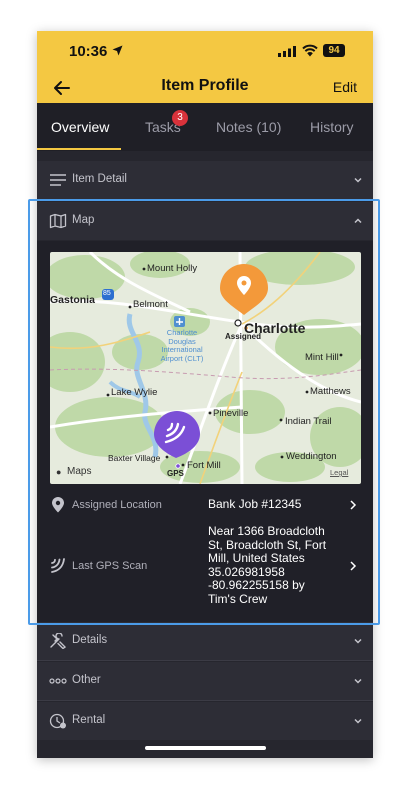 The height and width of the screenshot is (802, 411). What do you see at coordinates (58, 641) in the screenshot?
I see `tools-icon` at bounding box center [58, 641].